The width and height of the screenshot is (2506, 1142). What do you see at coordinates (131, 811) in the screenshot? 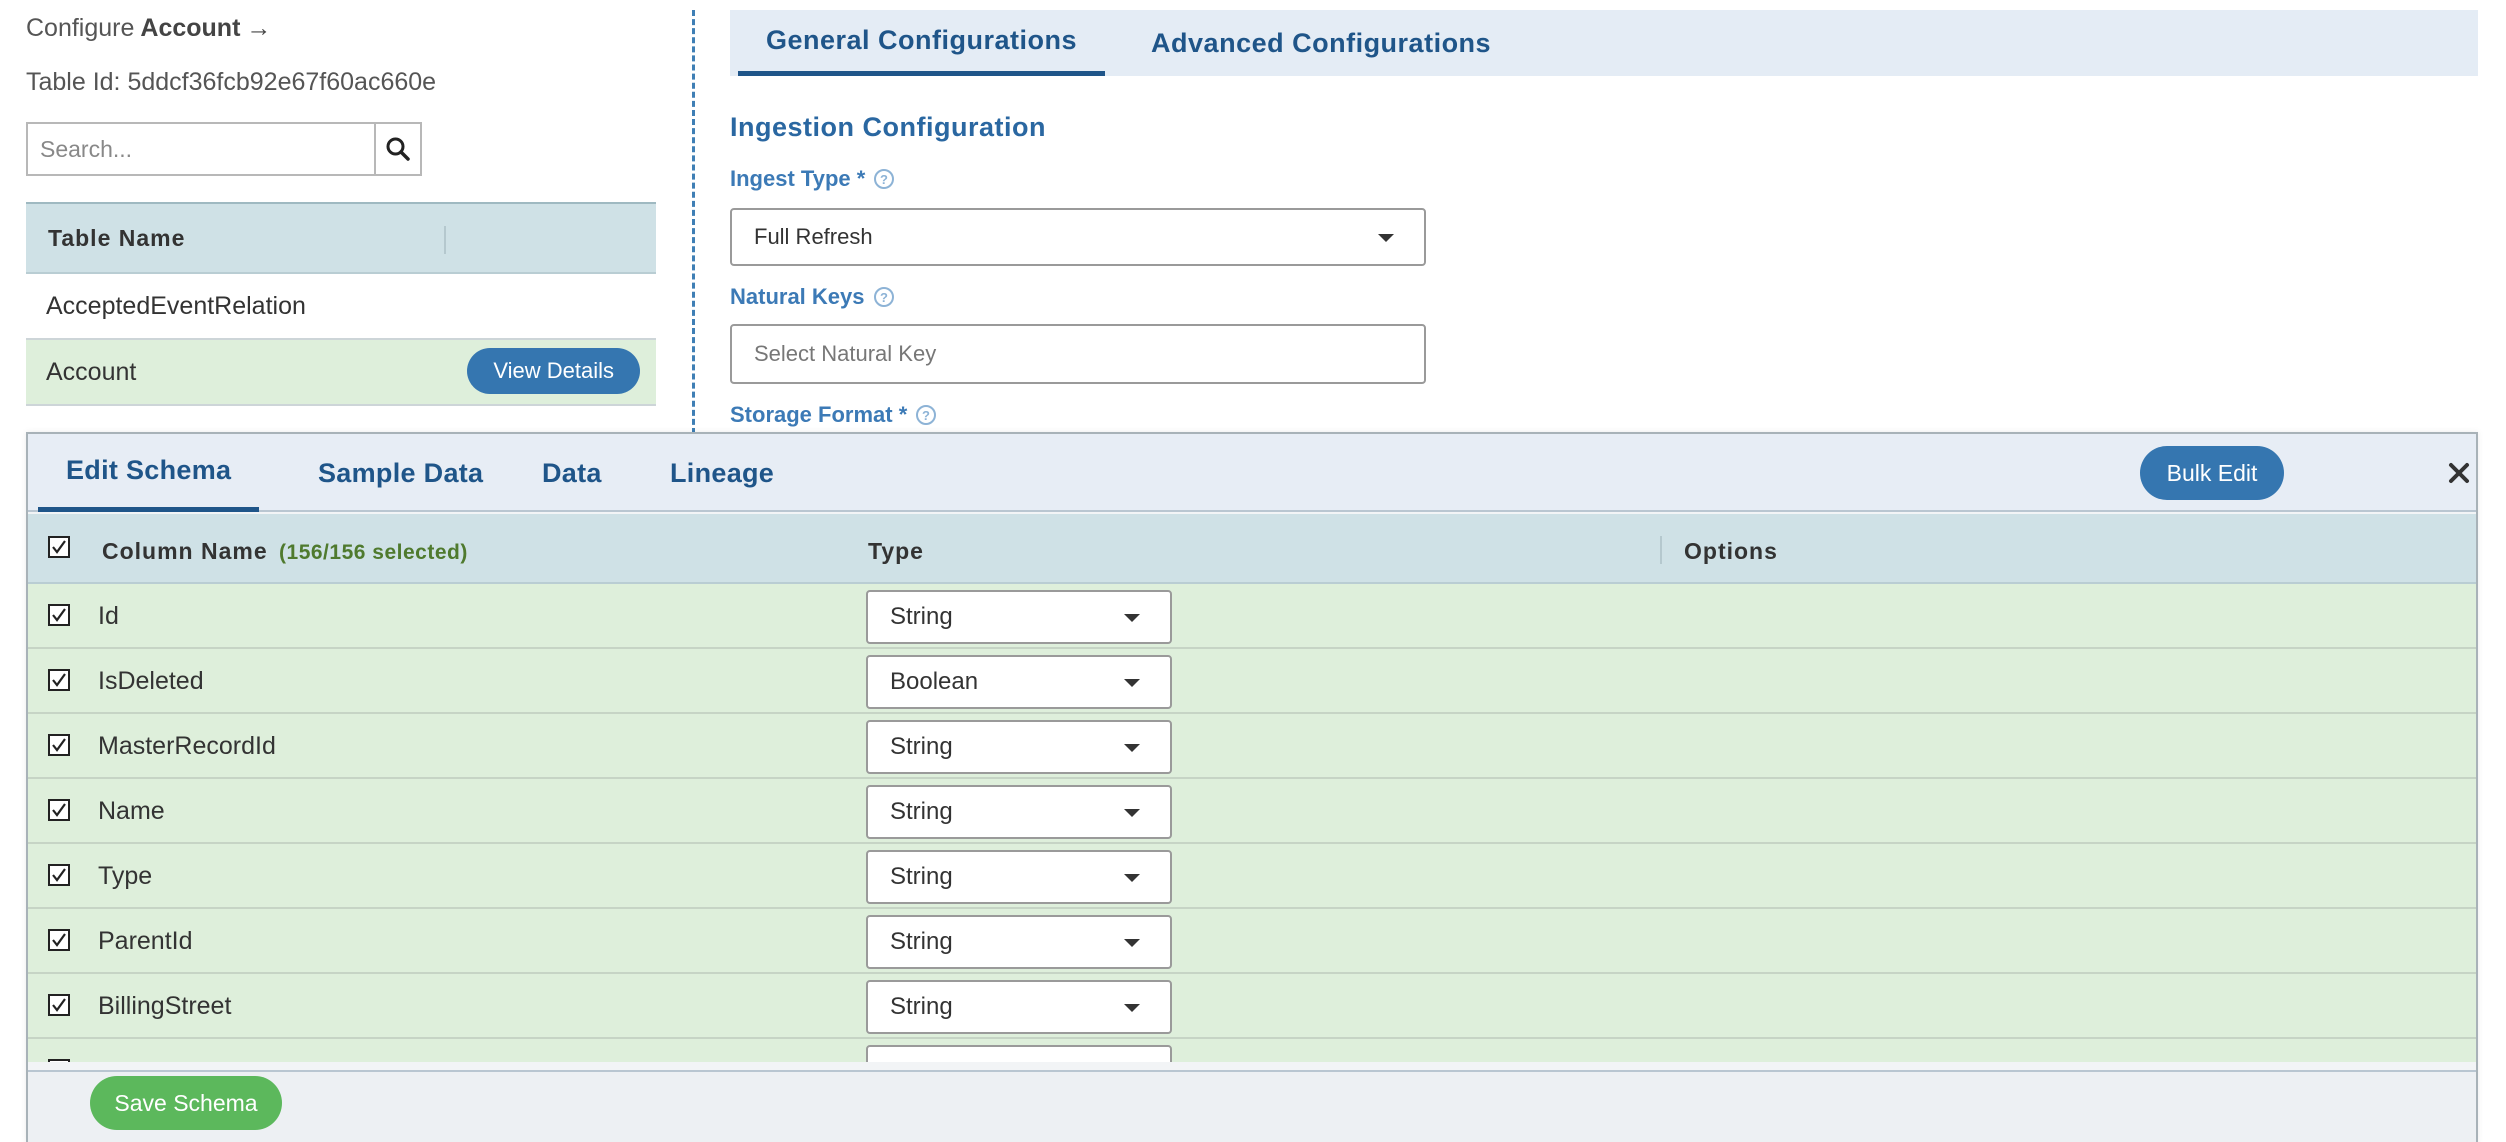
I see `column-name: Name` at bounding box center [131, 811].